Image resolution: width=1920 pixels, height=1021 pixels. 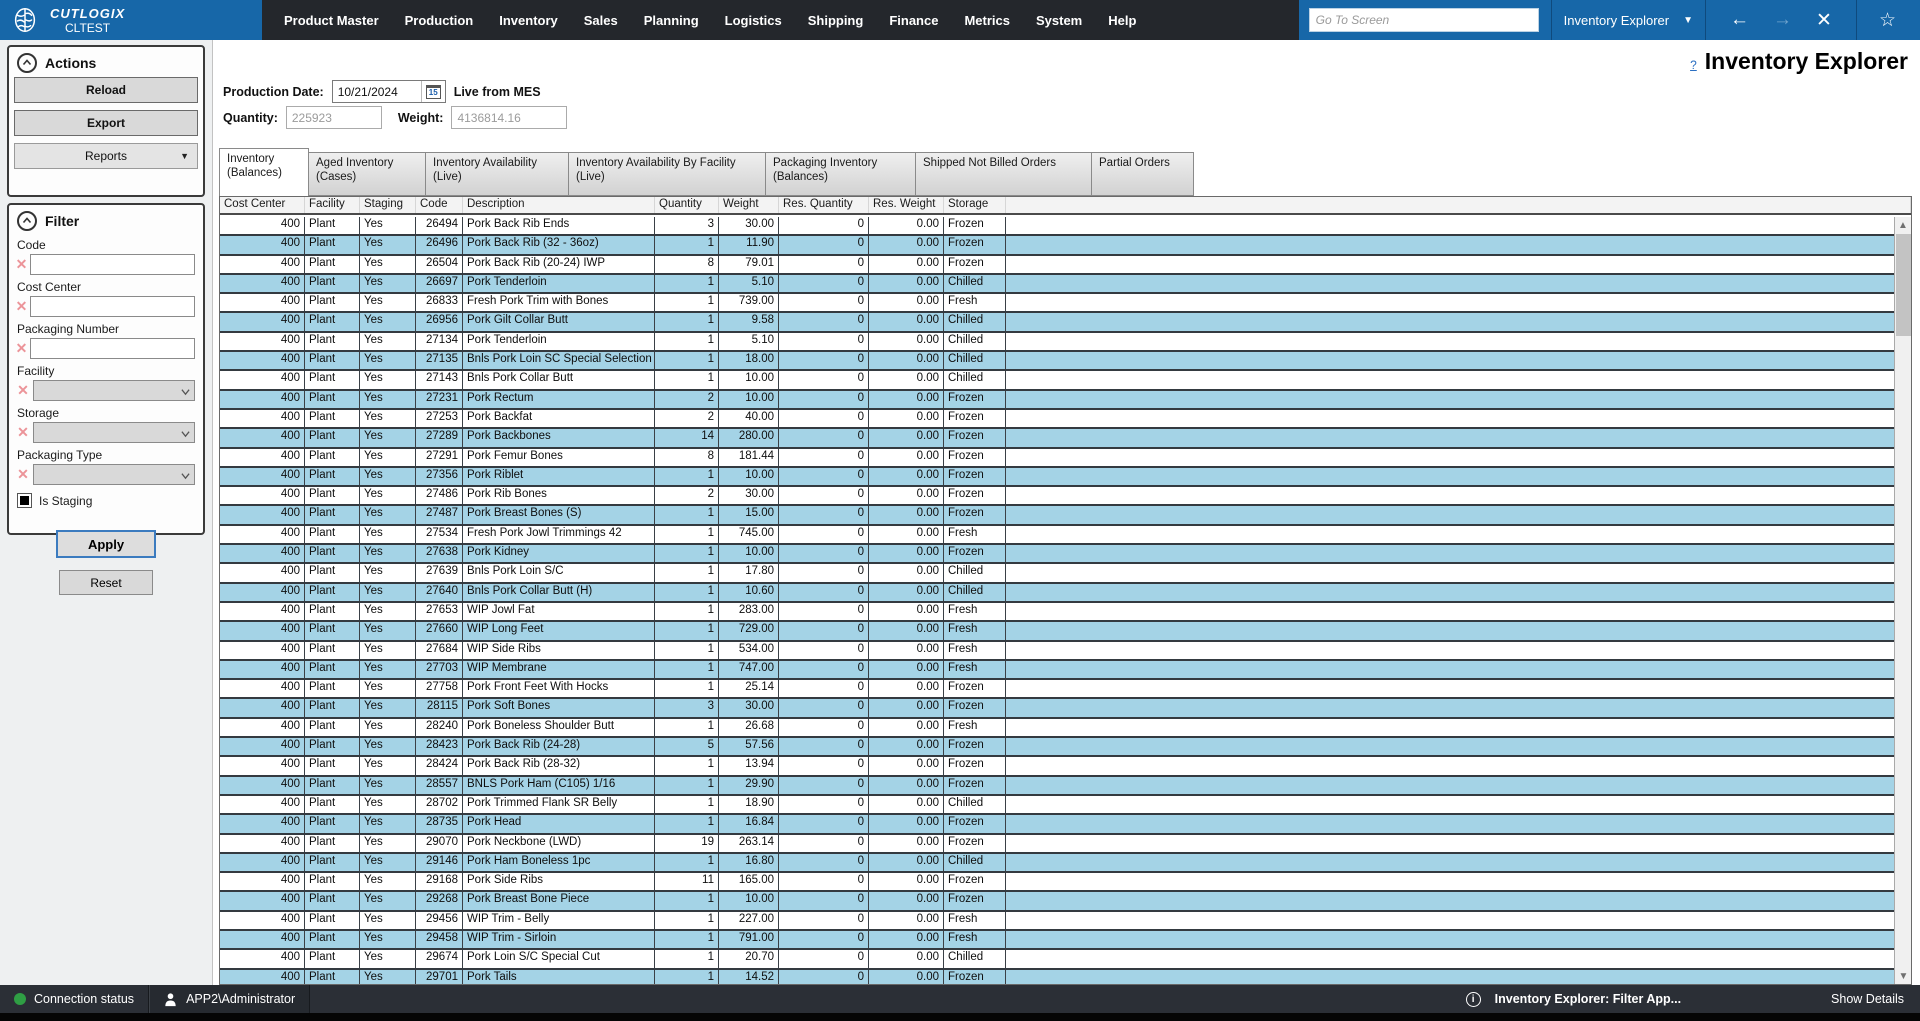 I want to click on tab-packaging-inventory-balances: Packaging Inventory (Balances), so click(x=840, y=174).